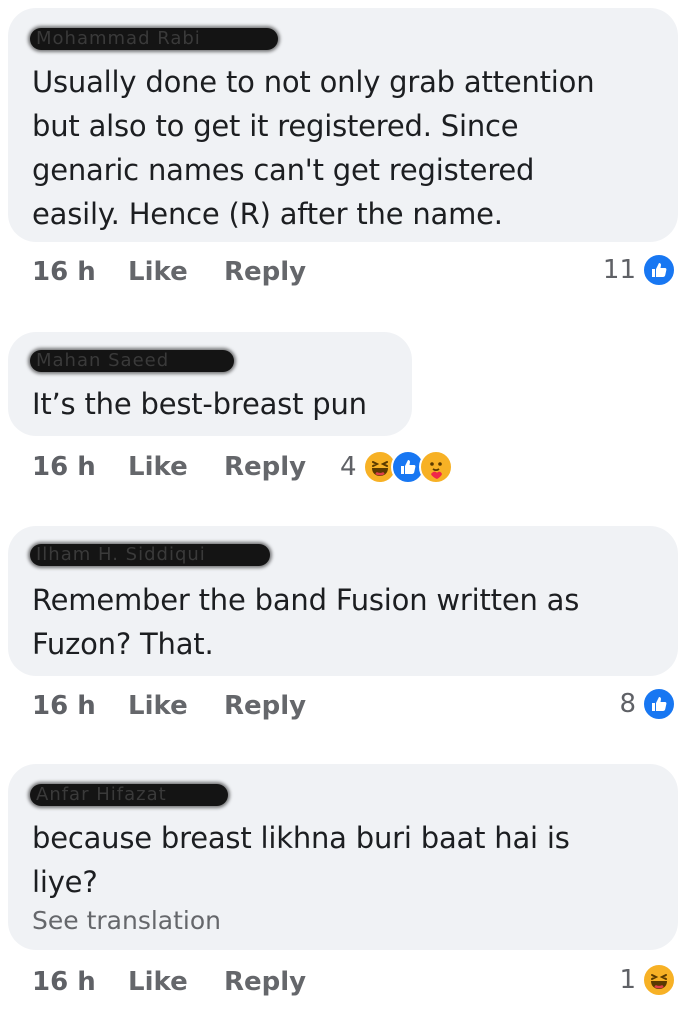 The width and height of the screenshot is (686, 1024). What do you see at coordinates (150, 555) in the screenshot?
I see `comment-author: Ilham H. Siddiqui` at bounding box center [150, 555].